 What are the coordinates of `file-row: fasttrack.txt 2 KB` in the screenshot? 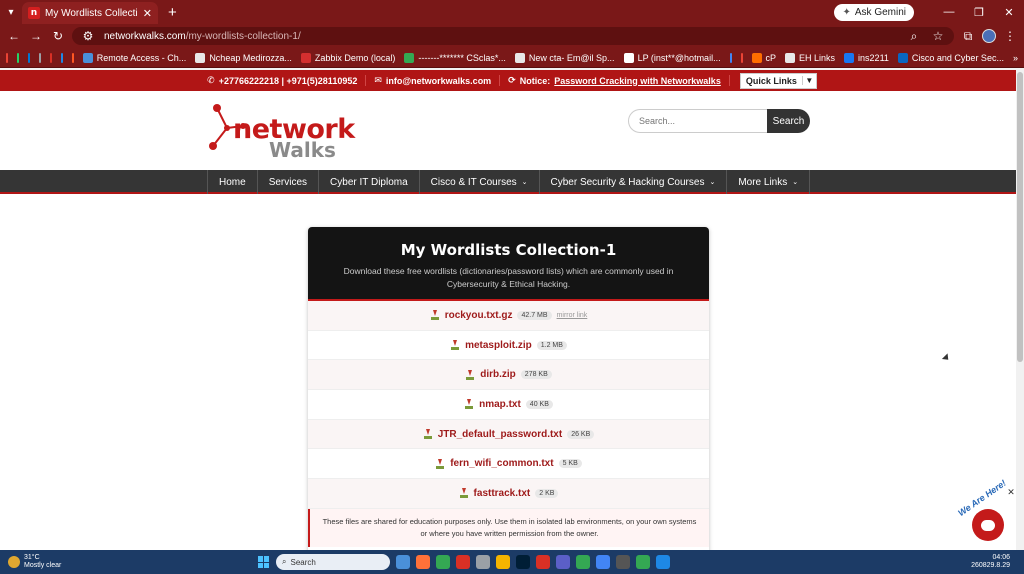 It's located at (508, 494).